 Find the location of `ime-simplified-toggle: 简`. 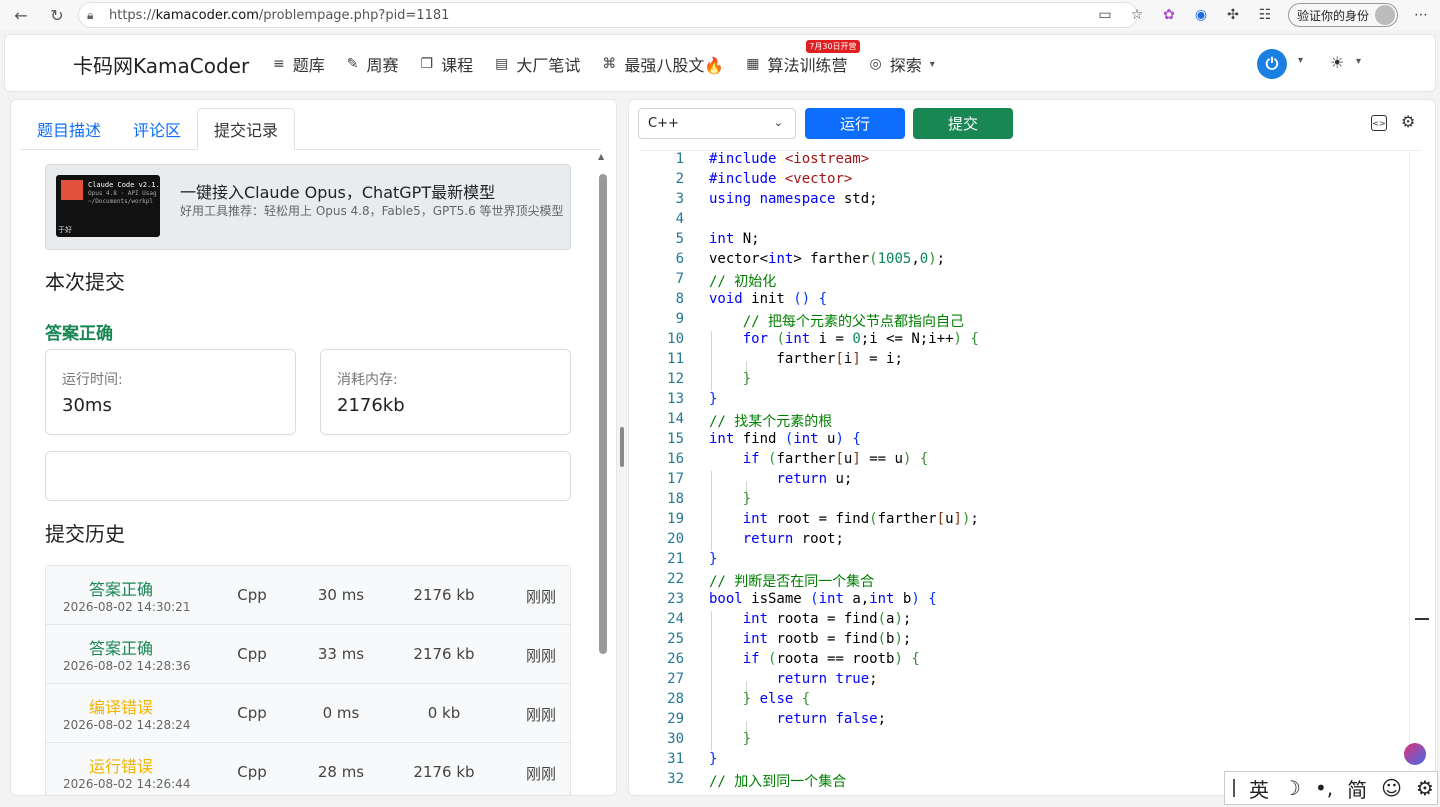

ime-simplified-toggle: 简 is located at coordinates (1357, 788).